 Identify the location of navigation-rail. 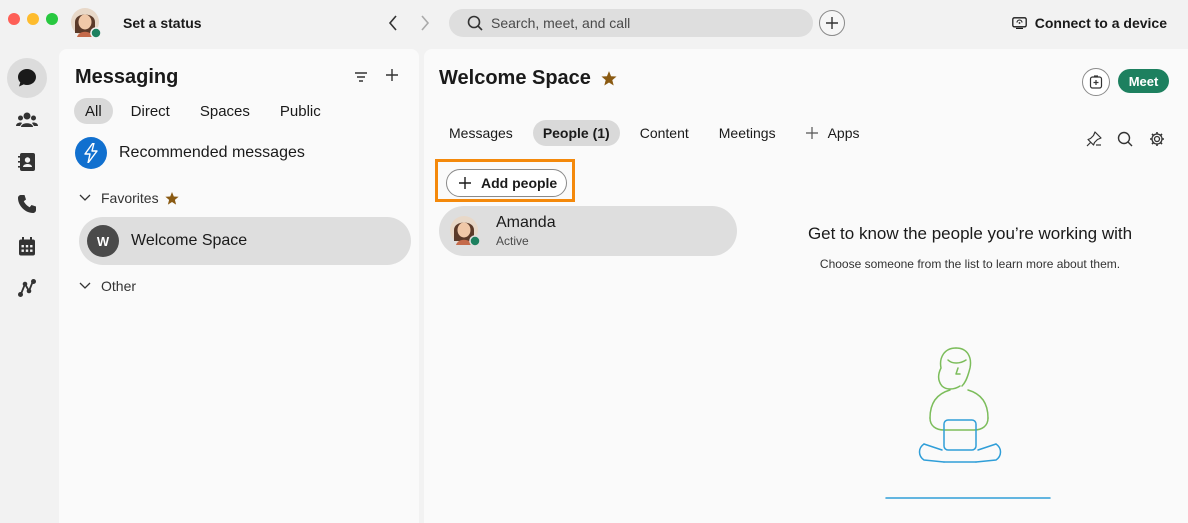
(29, 285).